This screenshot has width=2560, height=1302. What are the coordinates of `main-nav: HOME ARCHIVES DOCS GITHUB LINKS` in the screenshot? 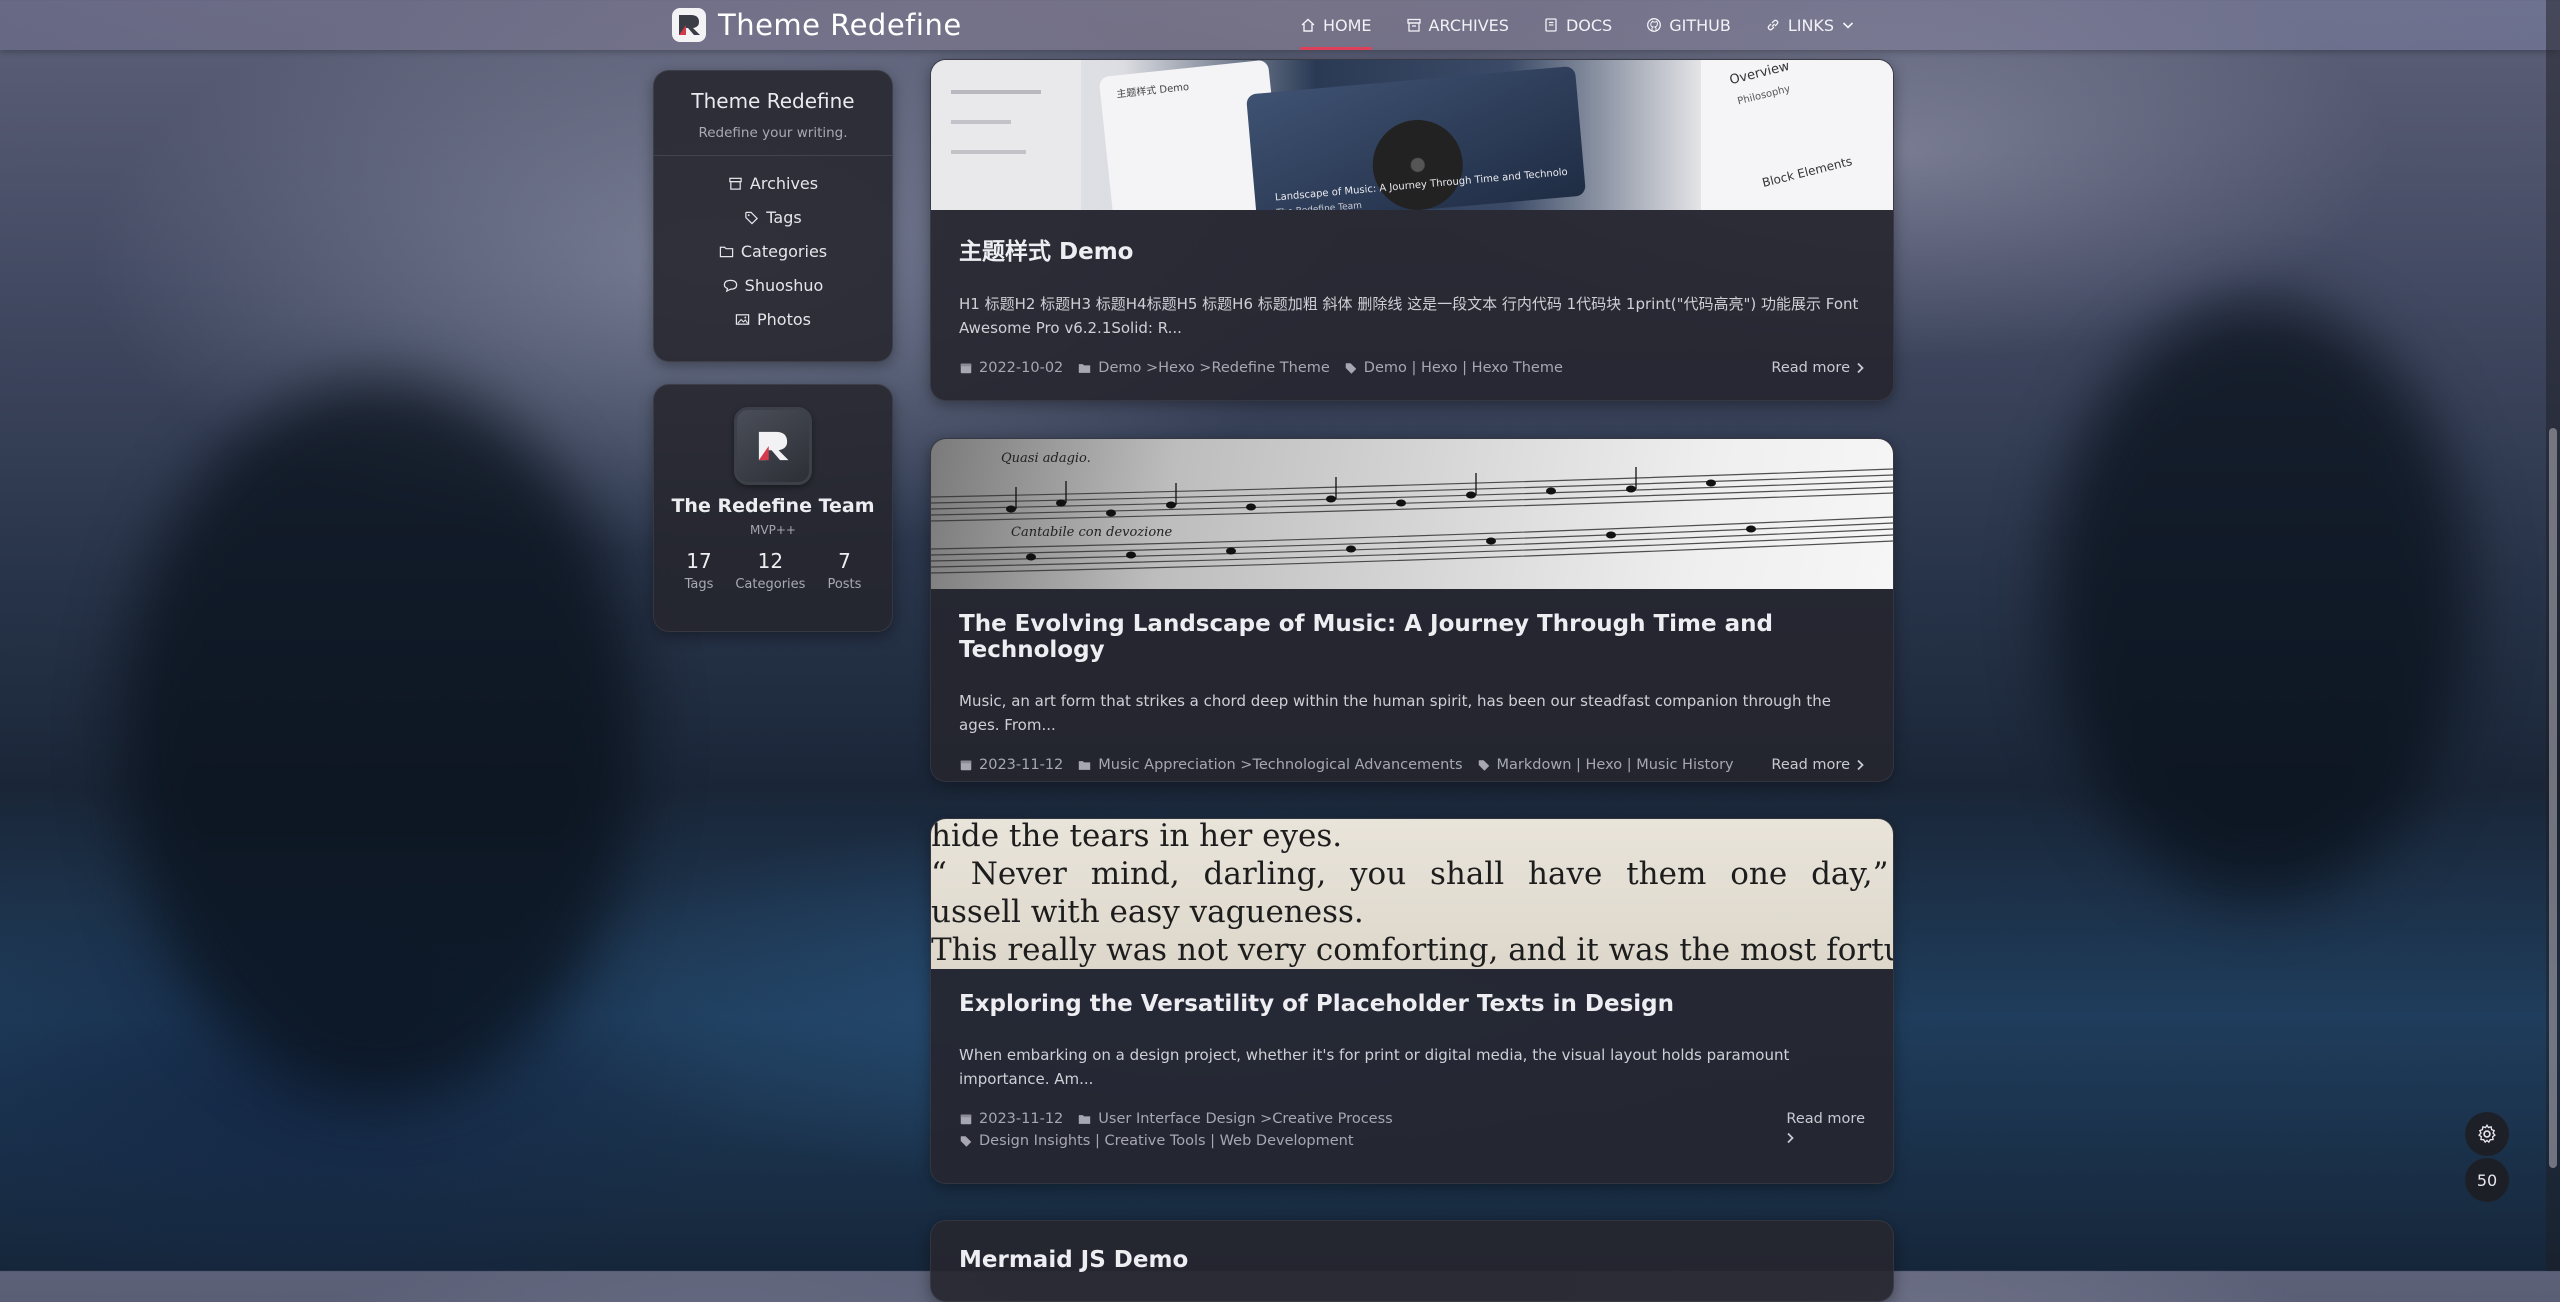 It's located at (1577, 25).